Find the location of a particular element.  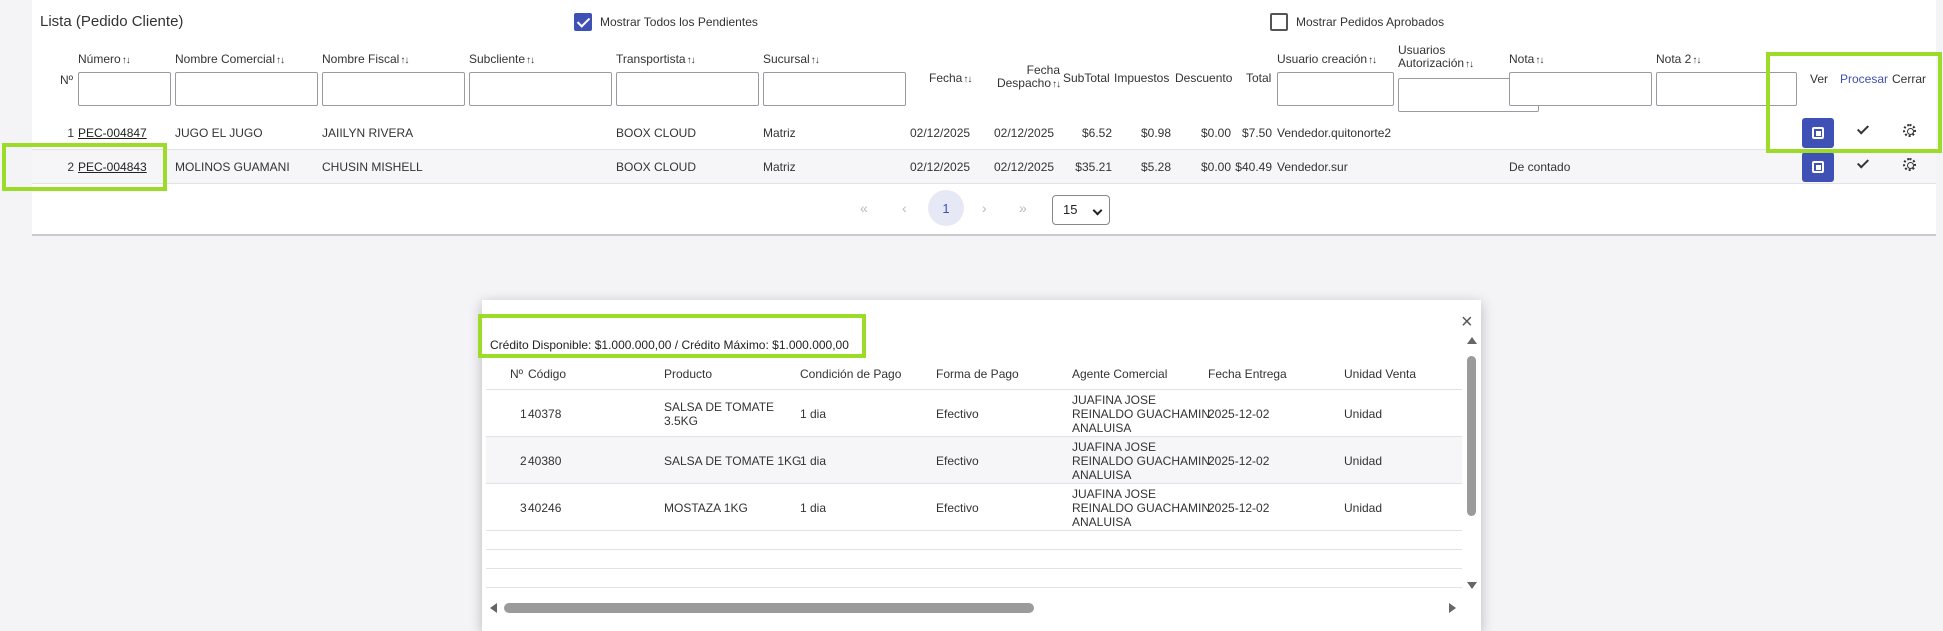

filter-transportista-input is located at coordinates (687, 89).